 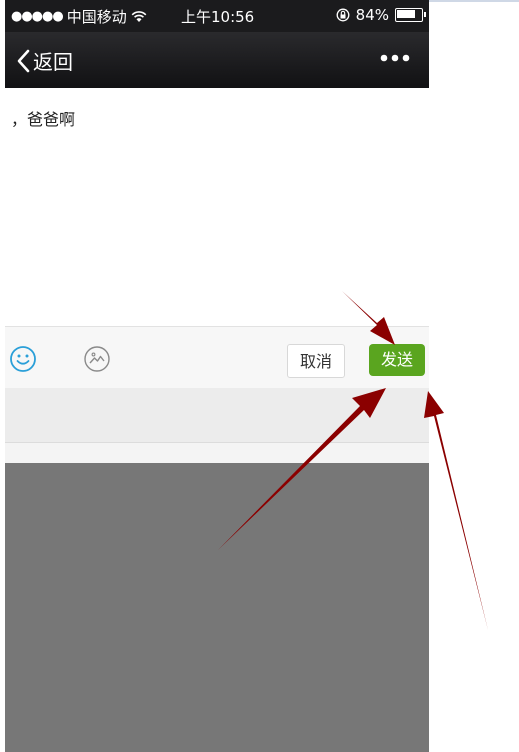 What do you see at coordinates (425, 14) in the screenshot?
I see `battery-tip` at bounding box center [425, 14].